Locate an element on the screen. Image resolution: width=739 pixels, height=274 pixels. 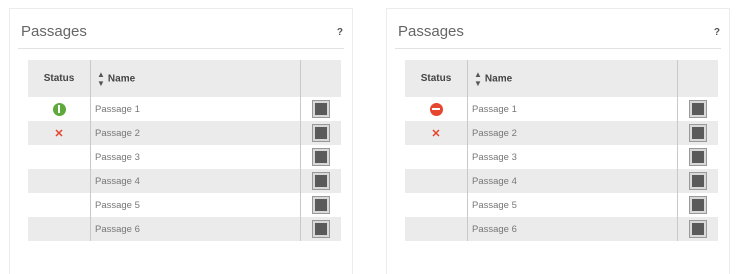
red-no-entry-icon is located at coordinates (436, 109).